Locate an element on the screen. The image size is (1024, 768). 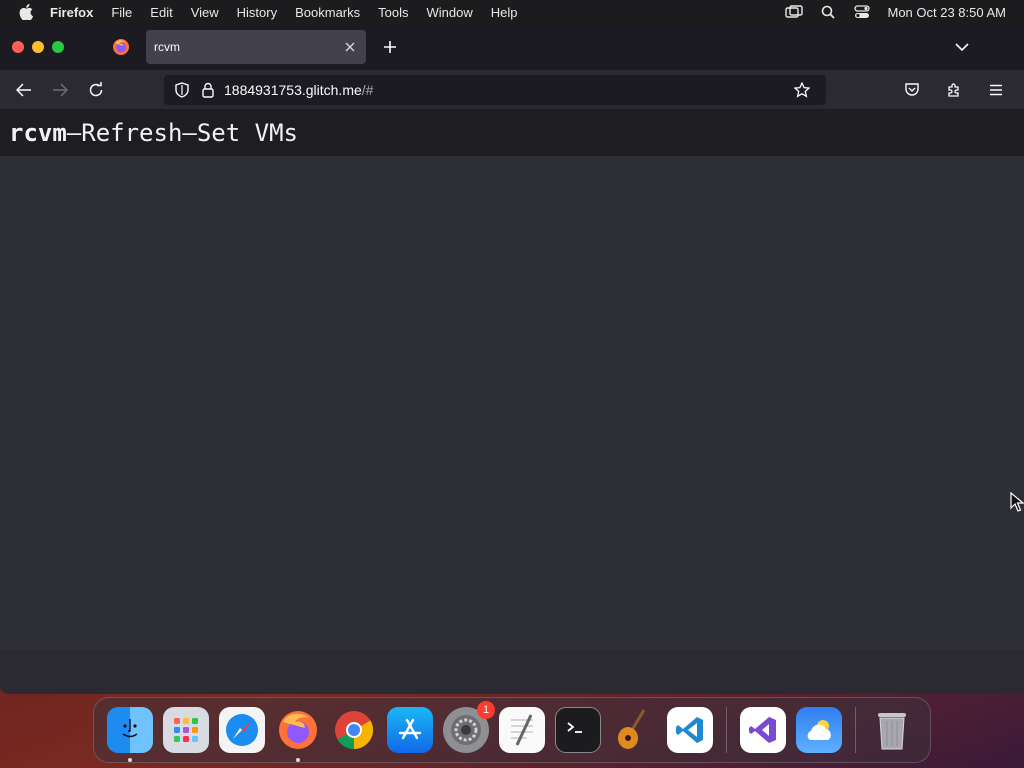
finder-icon is located at coordinates (130, 728).